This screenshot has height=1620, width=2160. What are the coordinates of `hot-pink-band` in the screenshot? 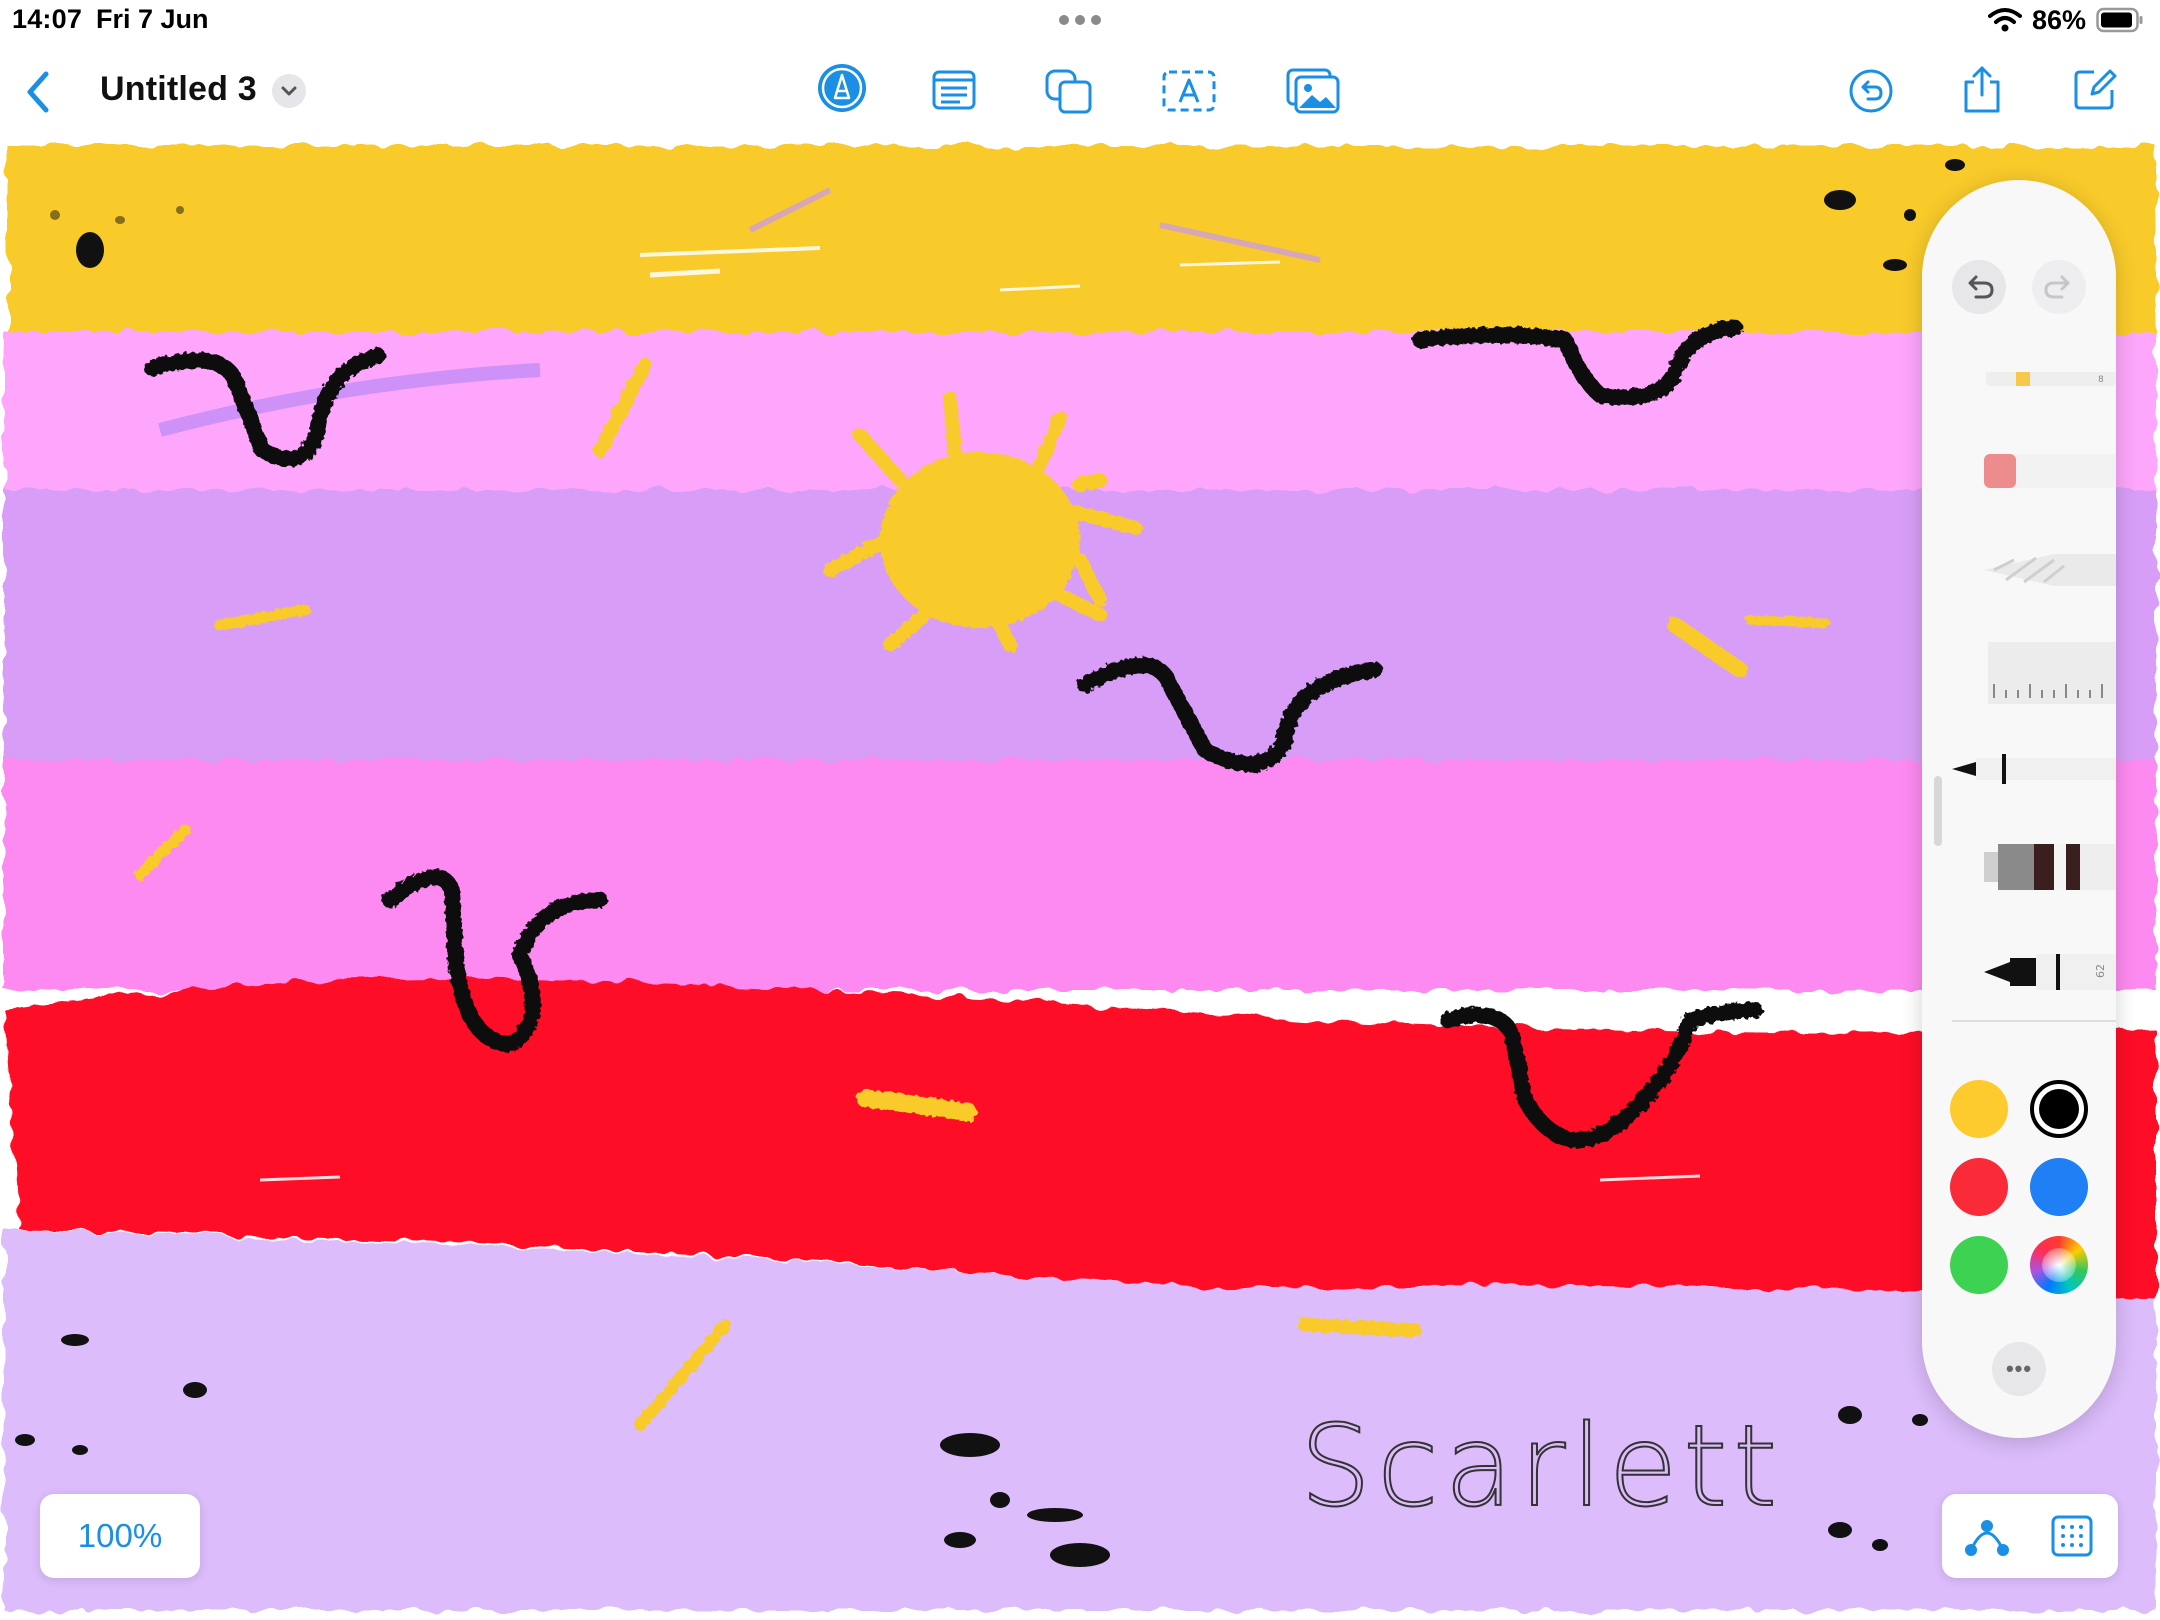 It's located at (1080, 875).